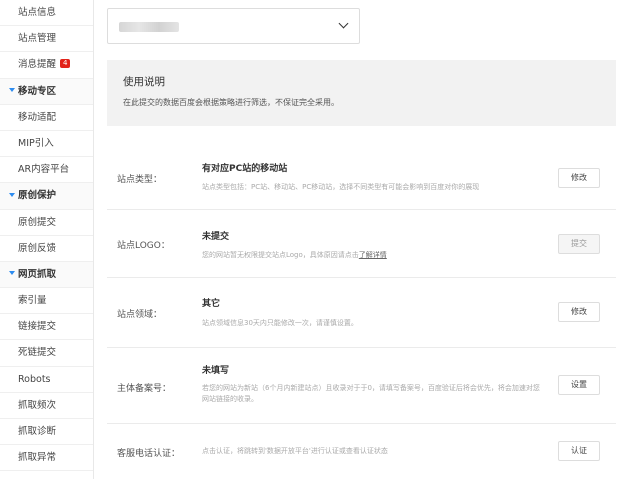  Describe the element at coordinates (144, 389) in the screenshot. I see `row-label: 主体备案号：` at that location.